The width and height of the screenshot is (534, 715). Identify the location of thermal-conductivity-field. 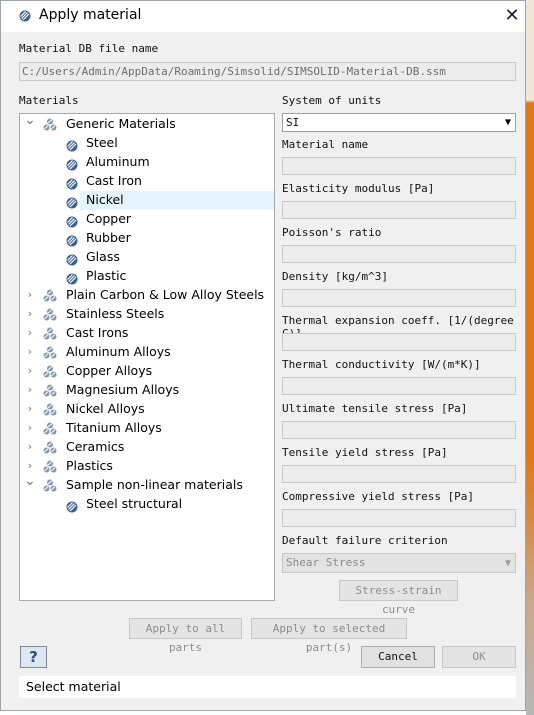
(399, 386).